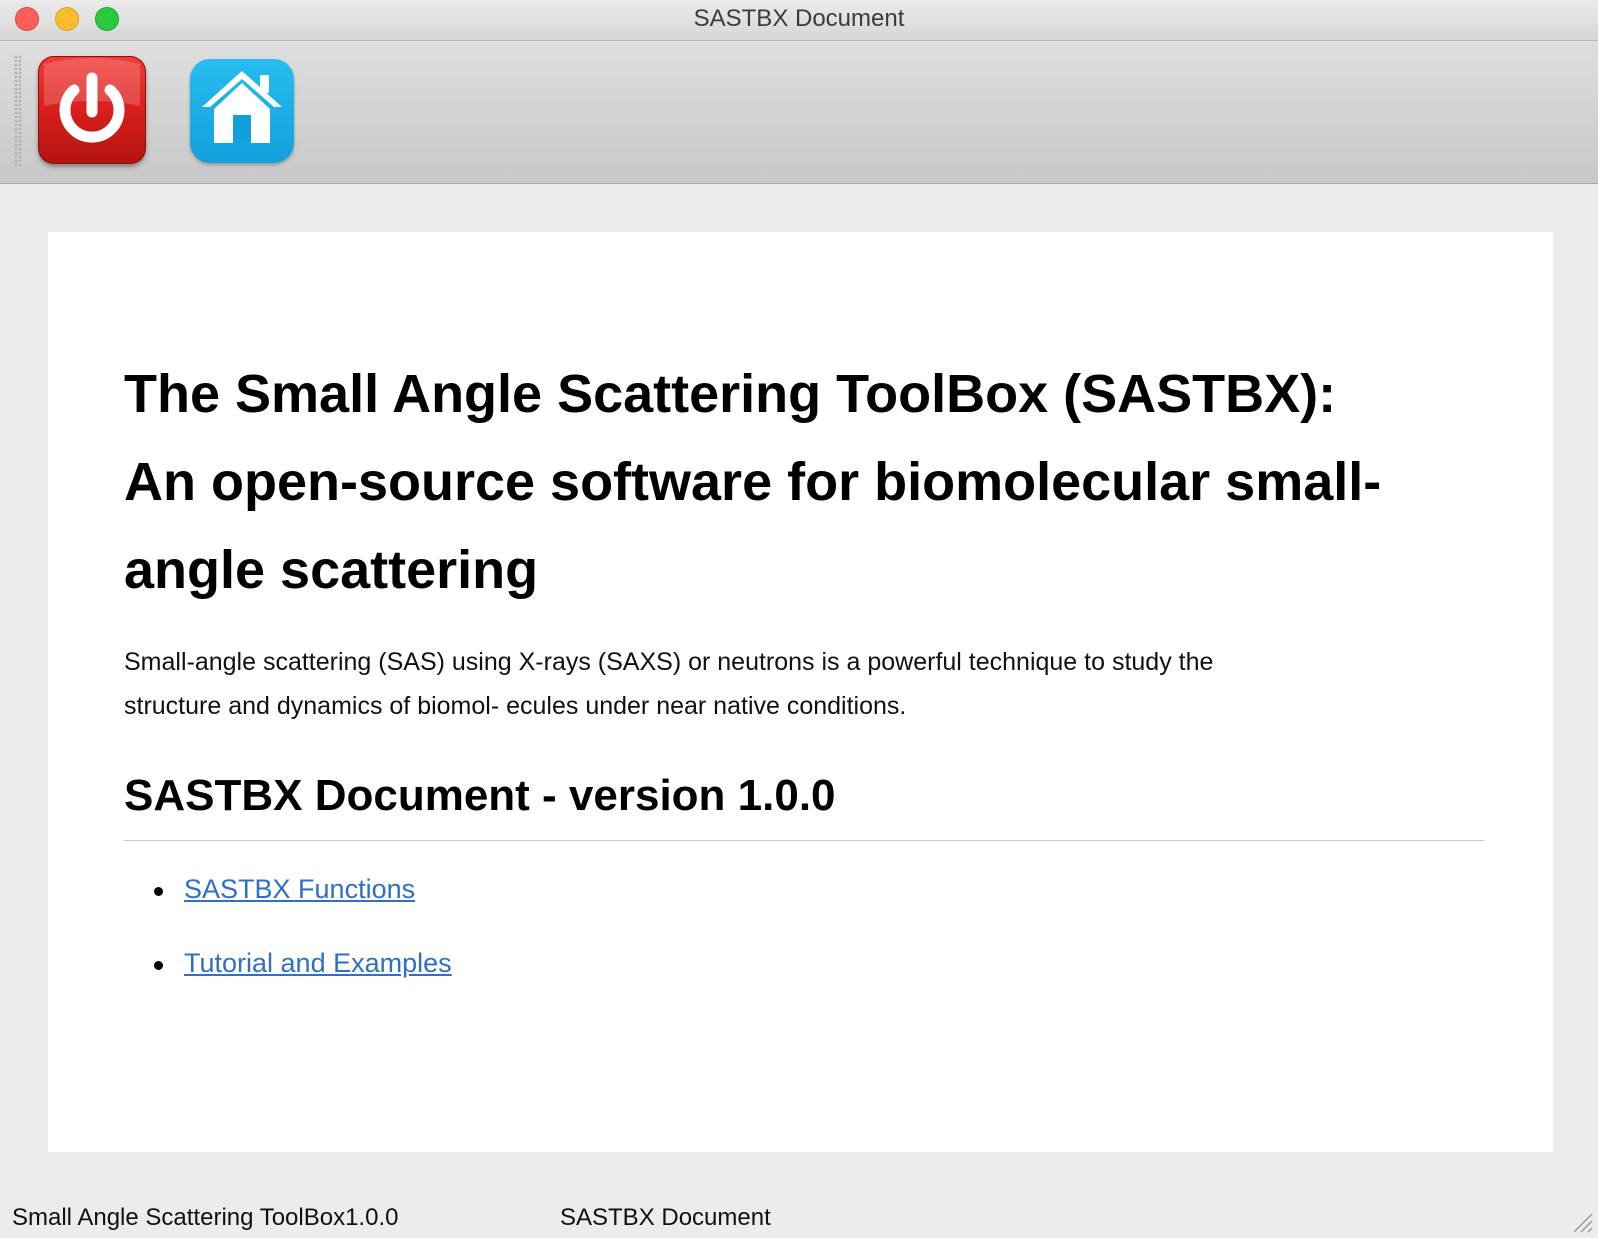  I want to click on version-title: SASTBX Document - version 1.0.0, so click(804, 803).